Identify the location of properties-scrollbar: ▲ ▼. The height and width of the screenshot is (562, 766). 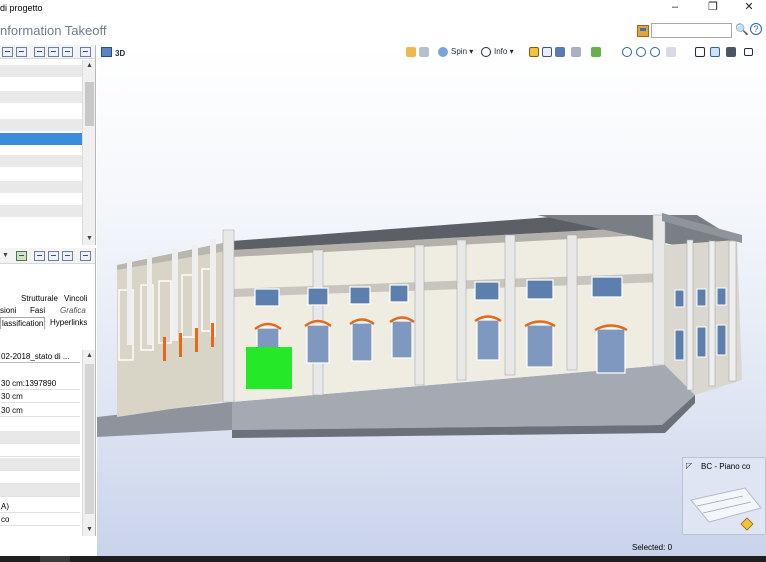
(88, 443).